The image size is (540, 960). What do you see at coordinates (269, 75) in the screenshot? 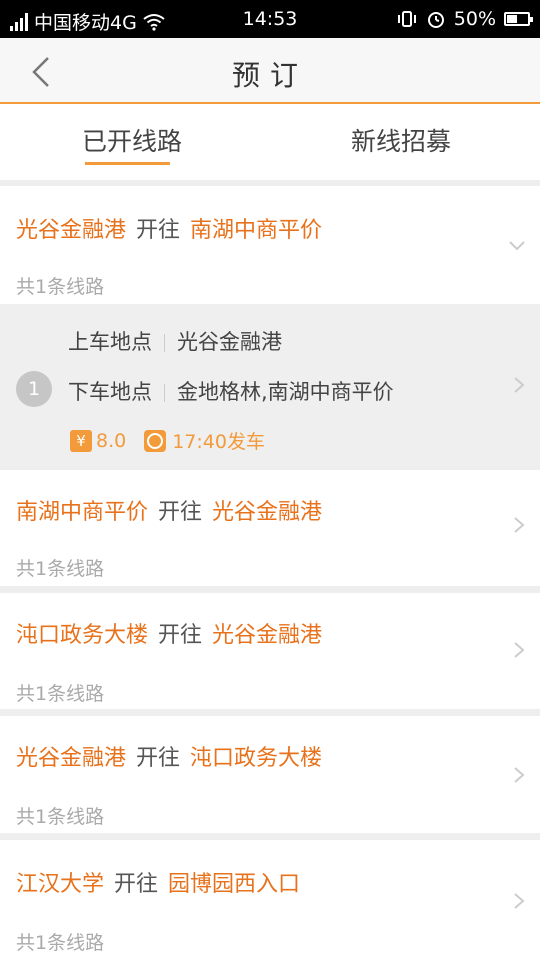
I see `page-title: 预订` at bounding box center [269, 75].